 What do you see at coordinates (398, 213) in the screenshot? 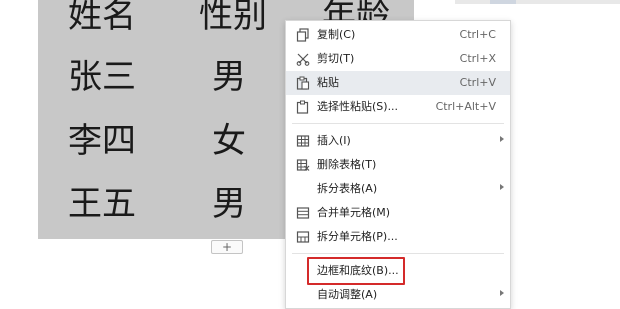
I see `menu-item-merge-cells: 合并单元格(M)` at bounding box center [398, 213].